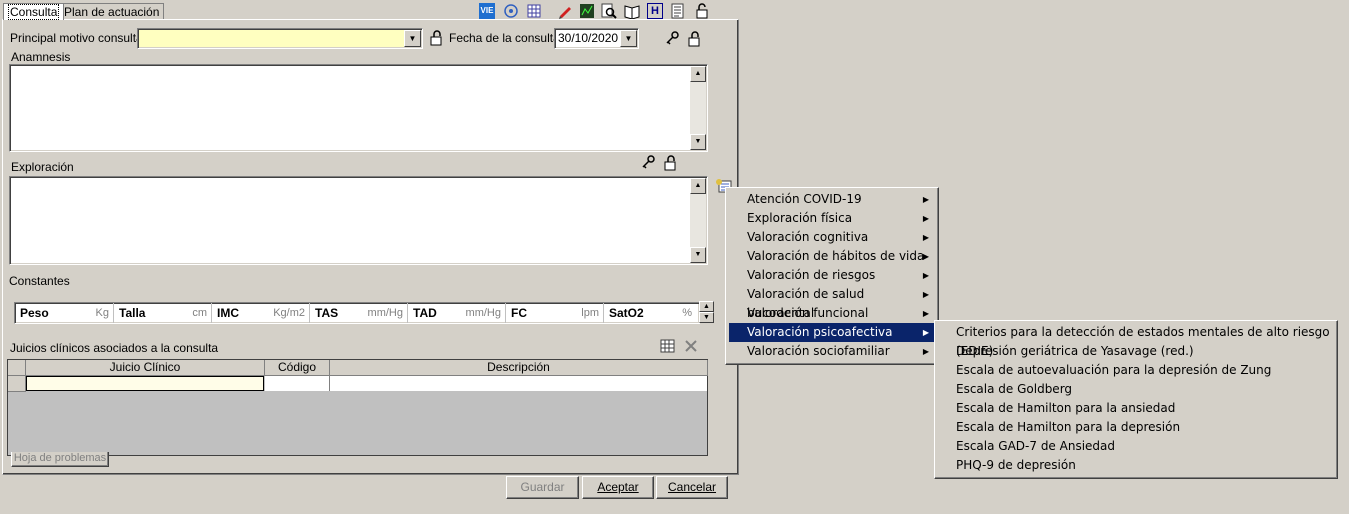  What do you see at coordinates (506, 38) in the screenshot?
I see `fecha-label: Fecha de la consulta:` at bounding box center [506, 38].